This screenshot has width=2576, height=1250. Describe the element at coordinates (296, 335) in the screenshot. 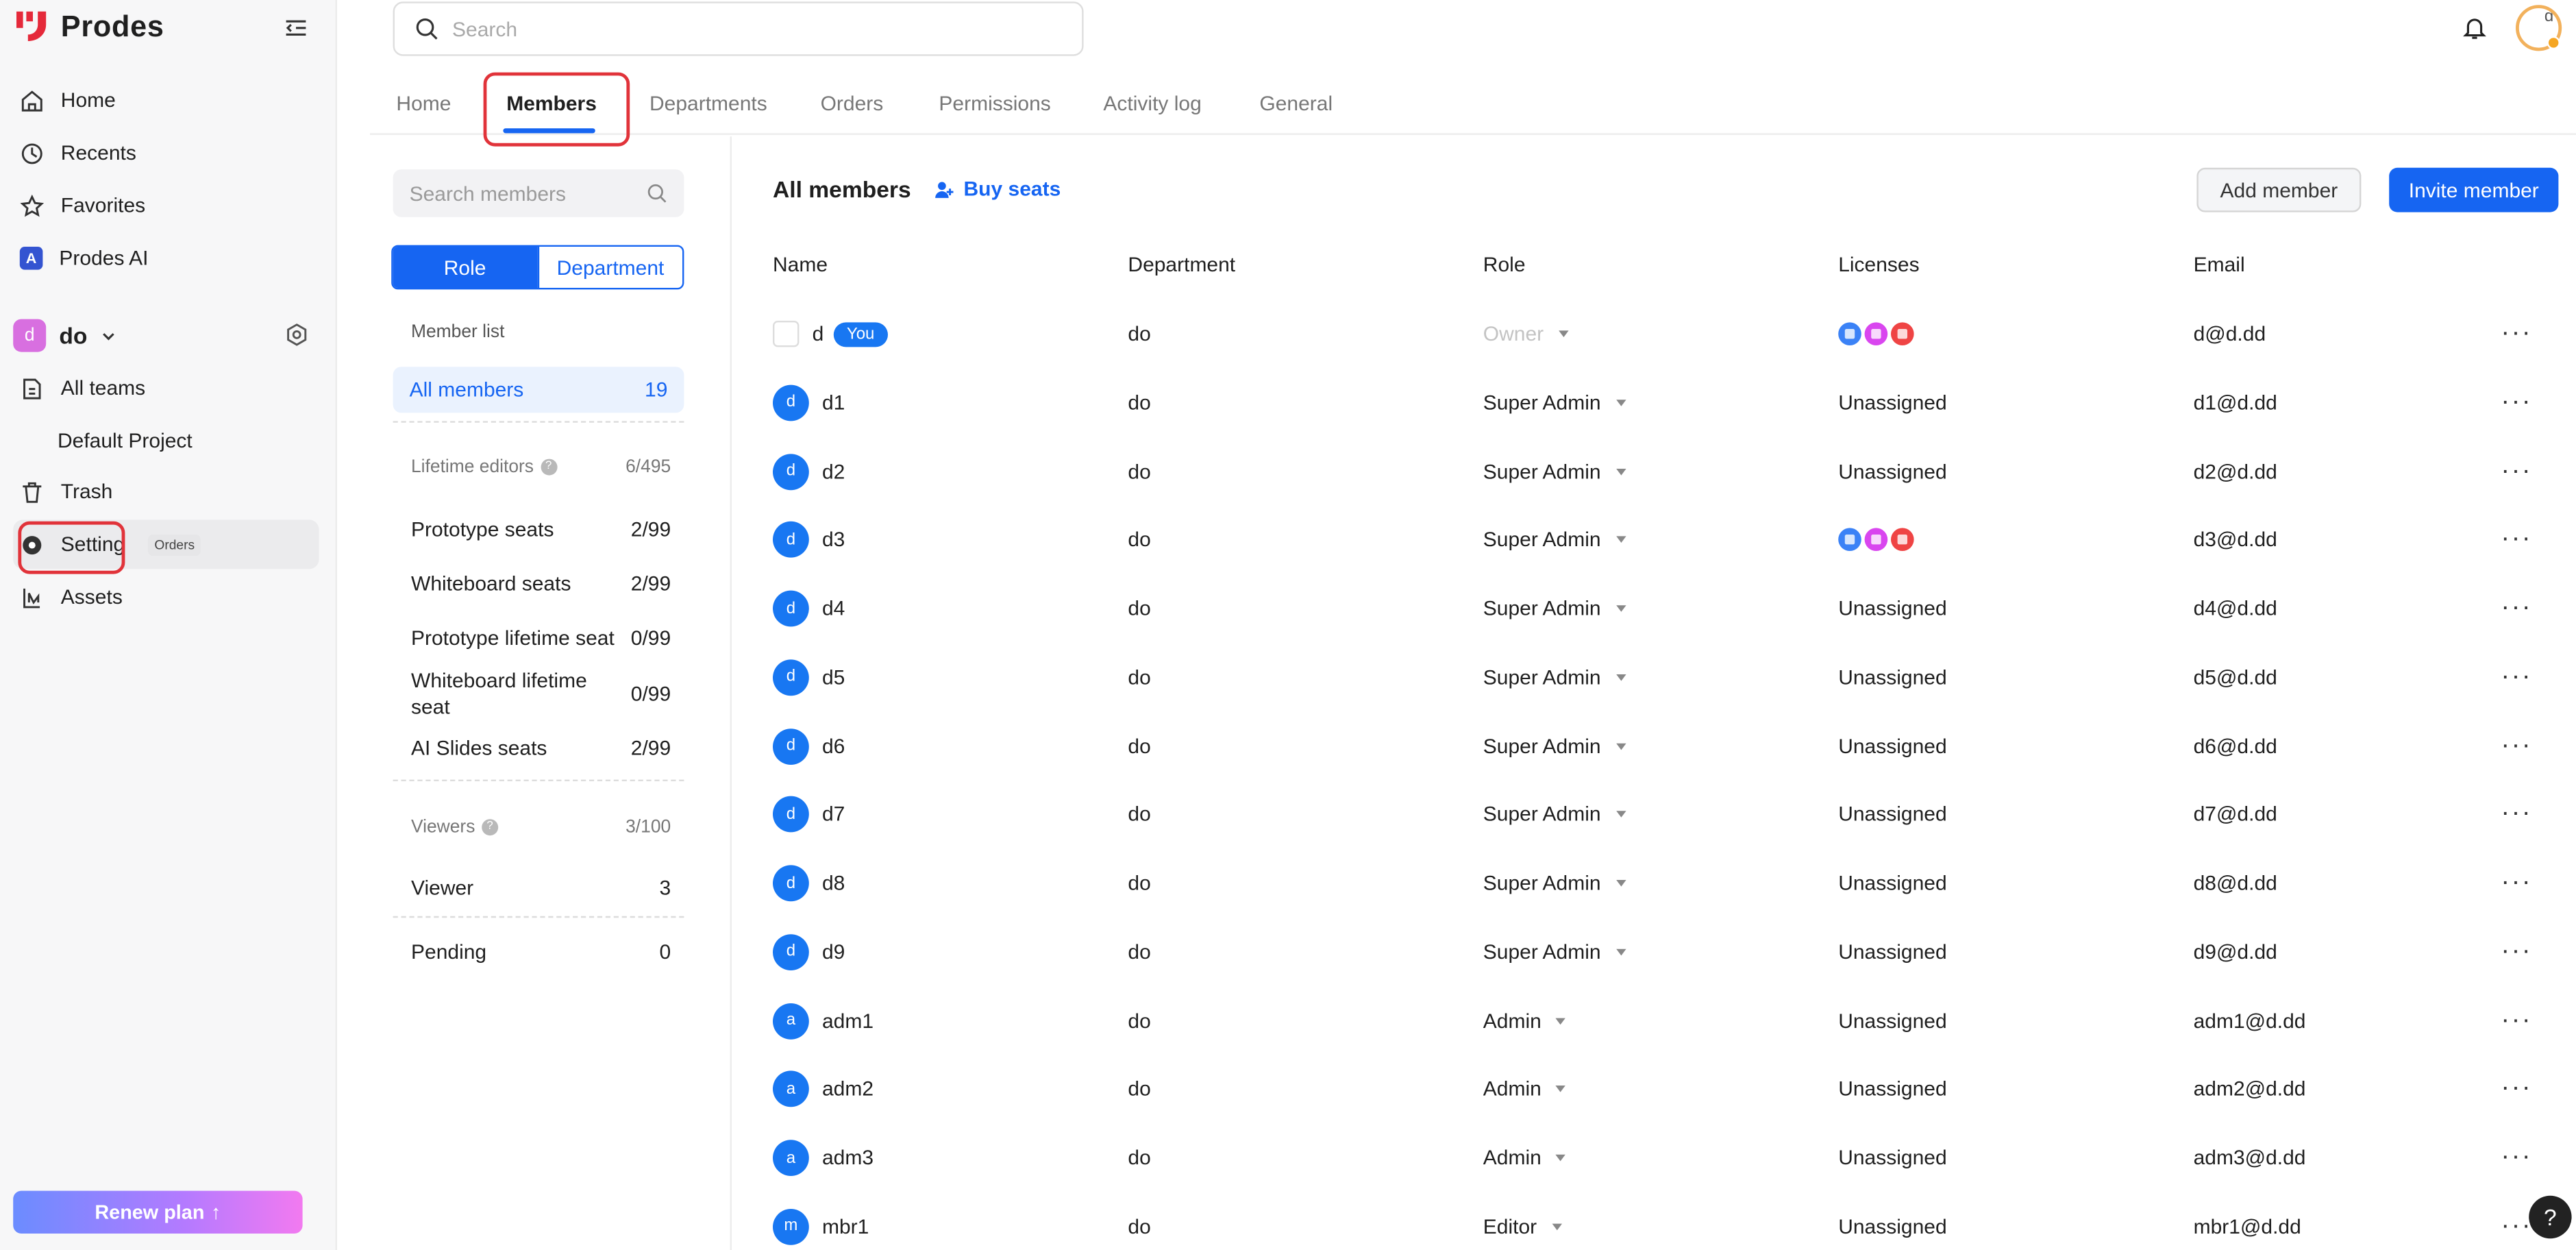

I see `team-settings-icon` at that location.